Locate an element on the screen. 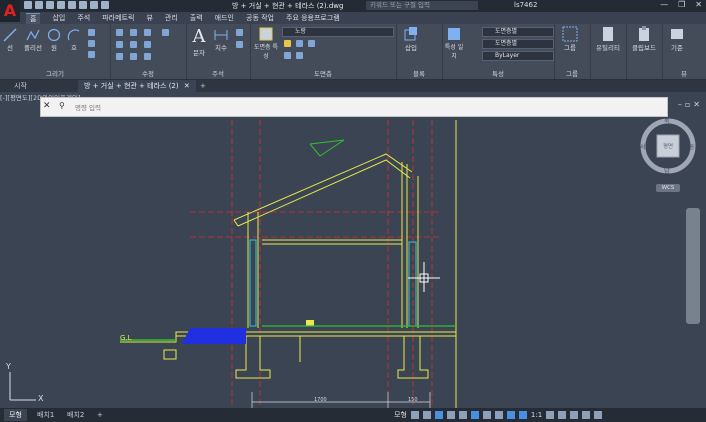 This screenshot has height=422, width=706. mirror-icon is located at coordinates (133, 44).